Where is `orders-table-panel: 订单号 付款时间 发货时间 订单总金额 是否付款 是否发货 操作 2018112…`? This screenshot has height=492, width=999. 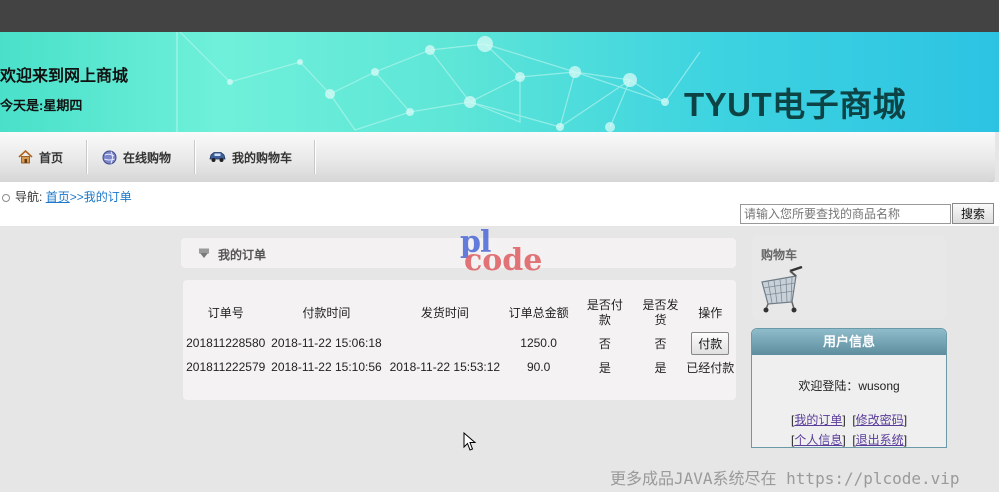 orders-table-panel: 订单号 付款时间 发货时间 订单总金额 是否付款 是否发货 操作 2018112… is located at coordinates (459, 340).